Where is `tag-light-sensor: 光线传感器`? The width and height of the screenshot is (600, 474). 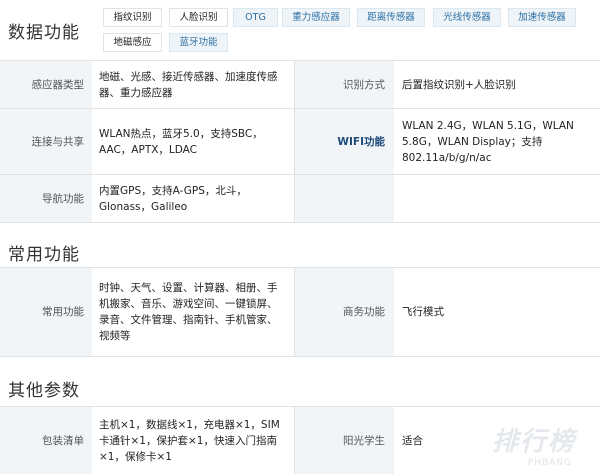 tag-light-sensor: 光线传感器 is located at coordinates (467, 17).